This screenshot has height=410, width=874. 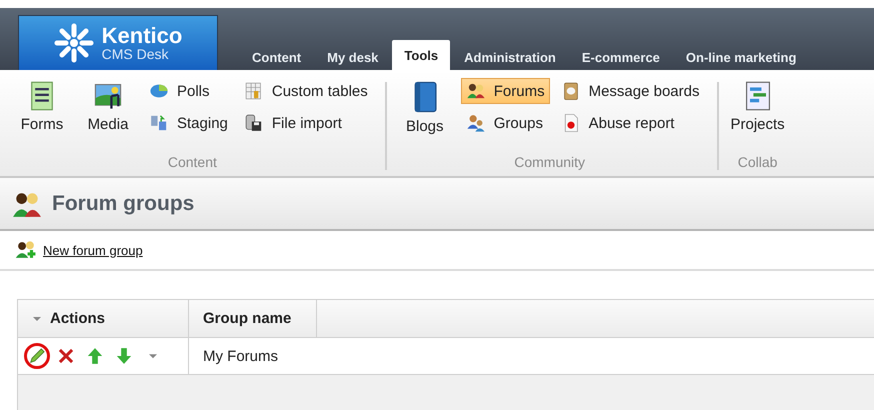 What do you see at coordinates (424, 116) in the screenshot?
I see `ribbon-button: Blogs` at bounding box center [424, 116].